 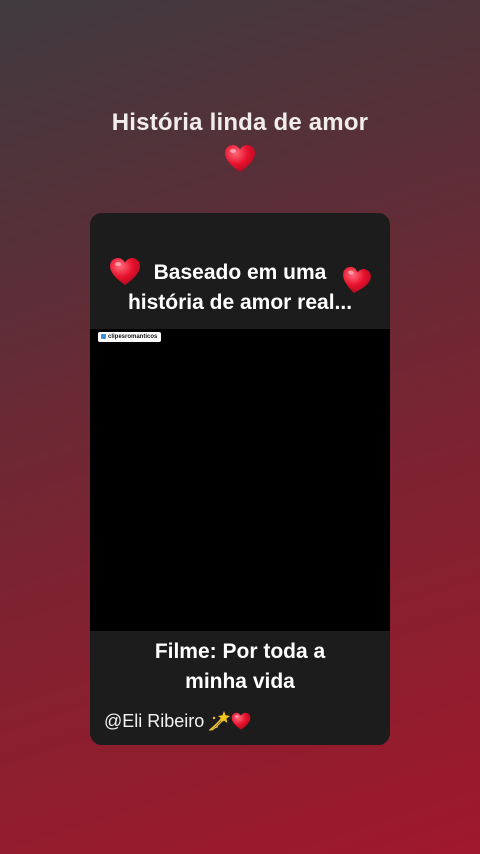 What do you see at coordinates (103, 336) in the screenshot?
I see `watermark-logo-icon` at bounding box center [103, 336].